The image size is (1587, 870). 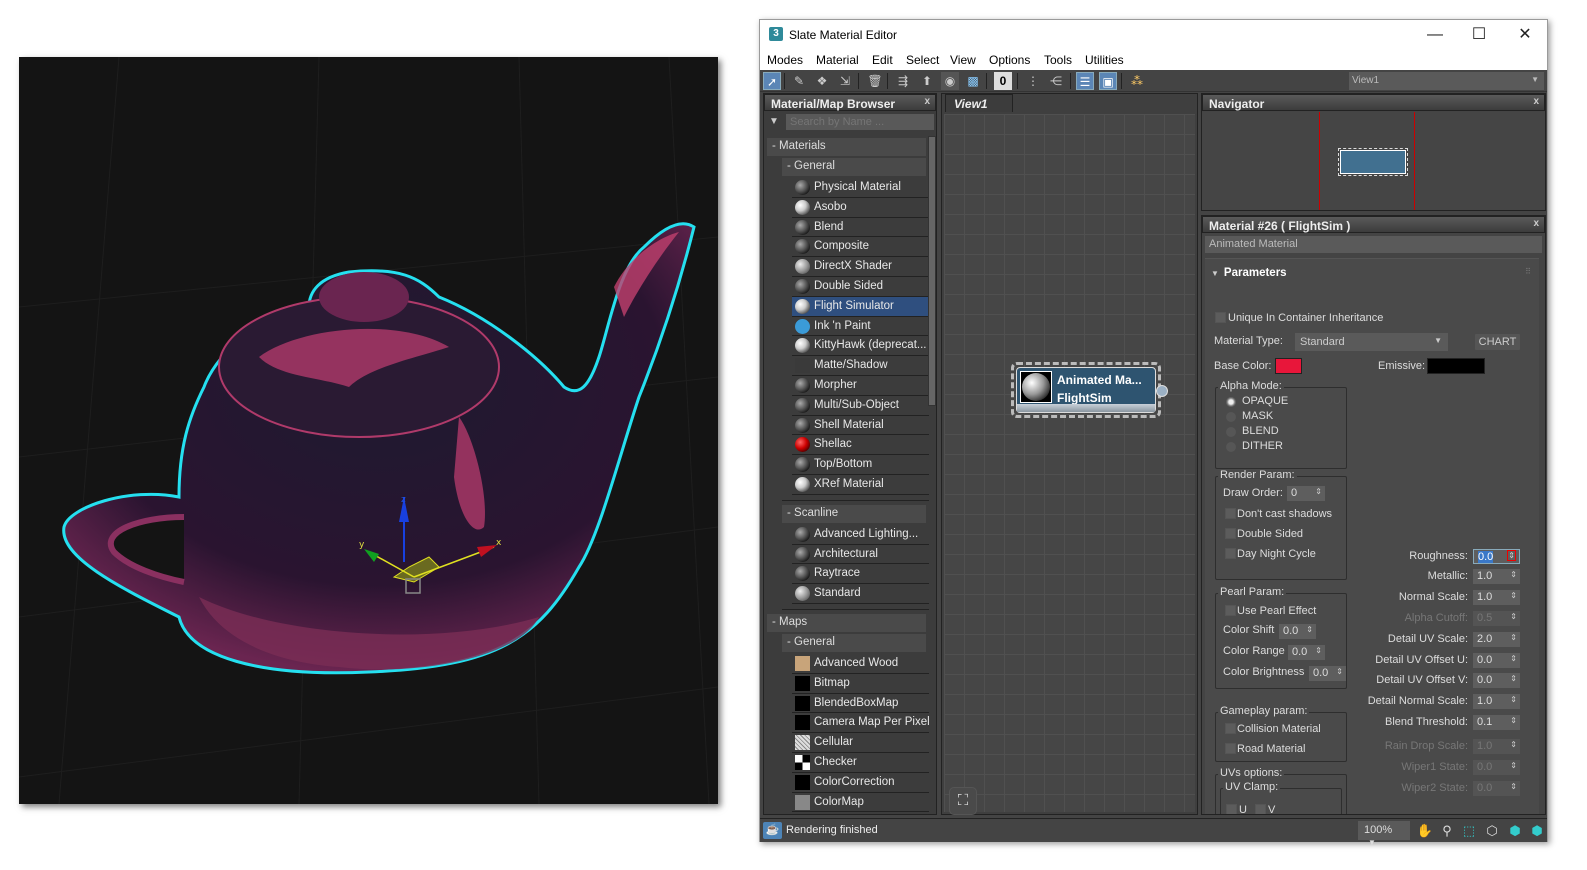 I want to click on close-button: ✕, so click(x=1525, y=35).